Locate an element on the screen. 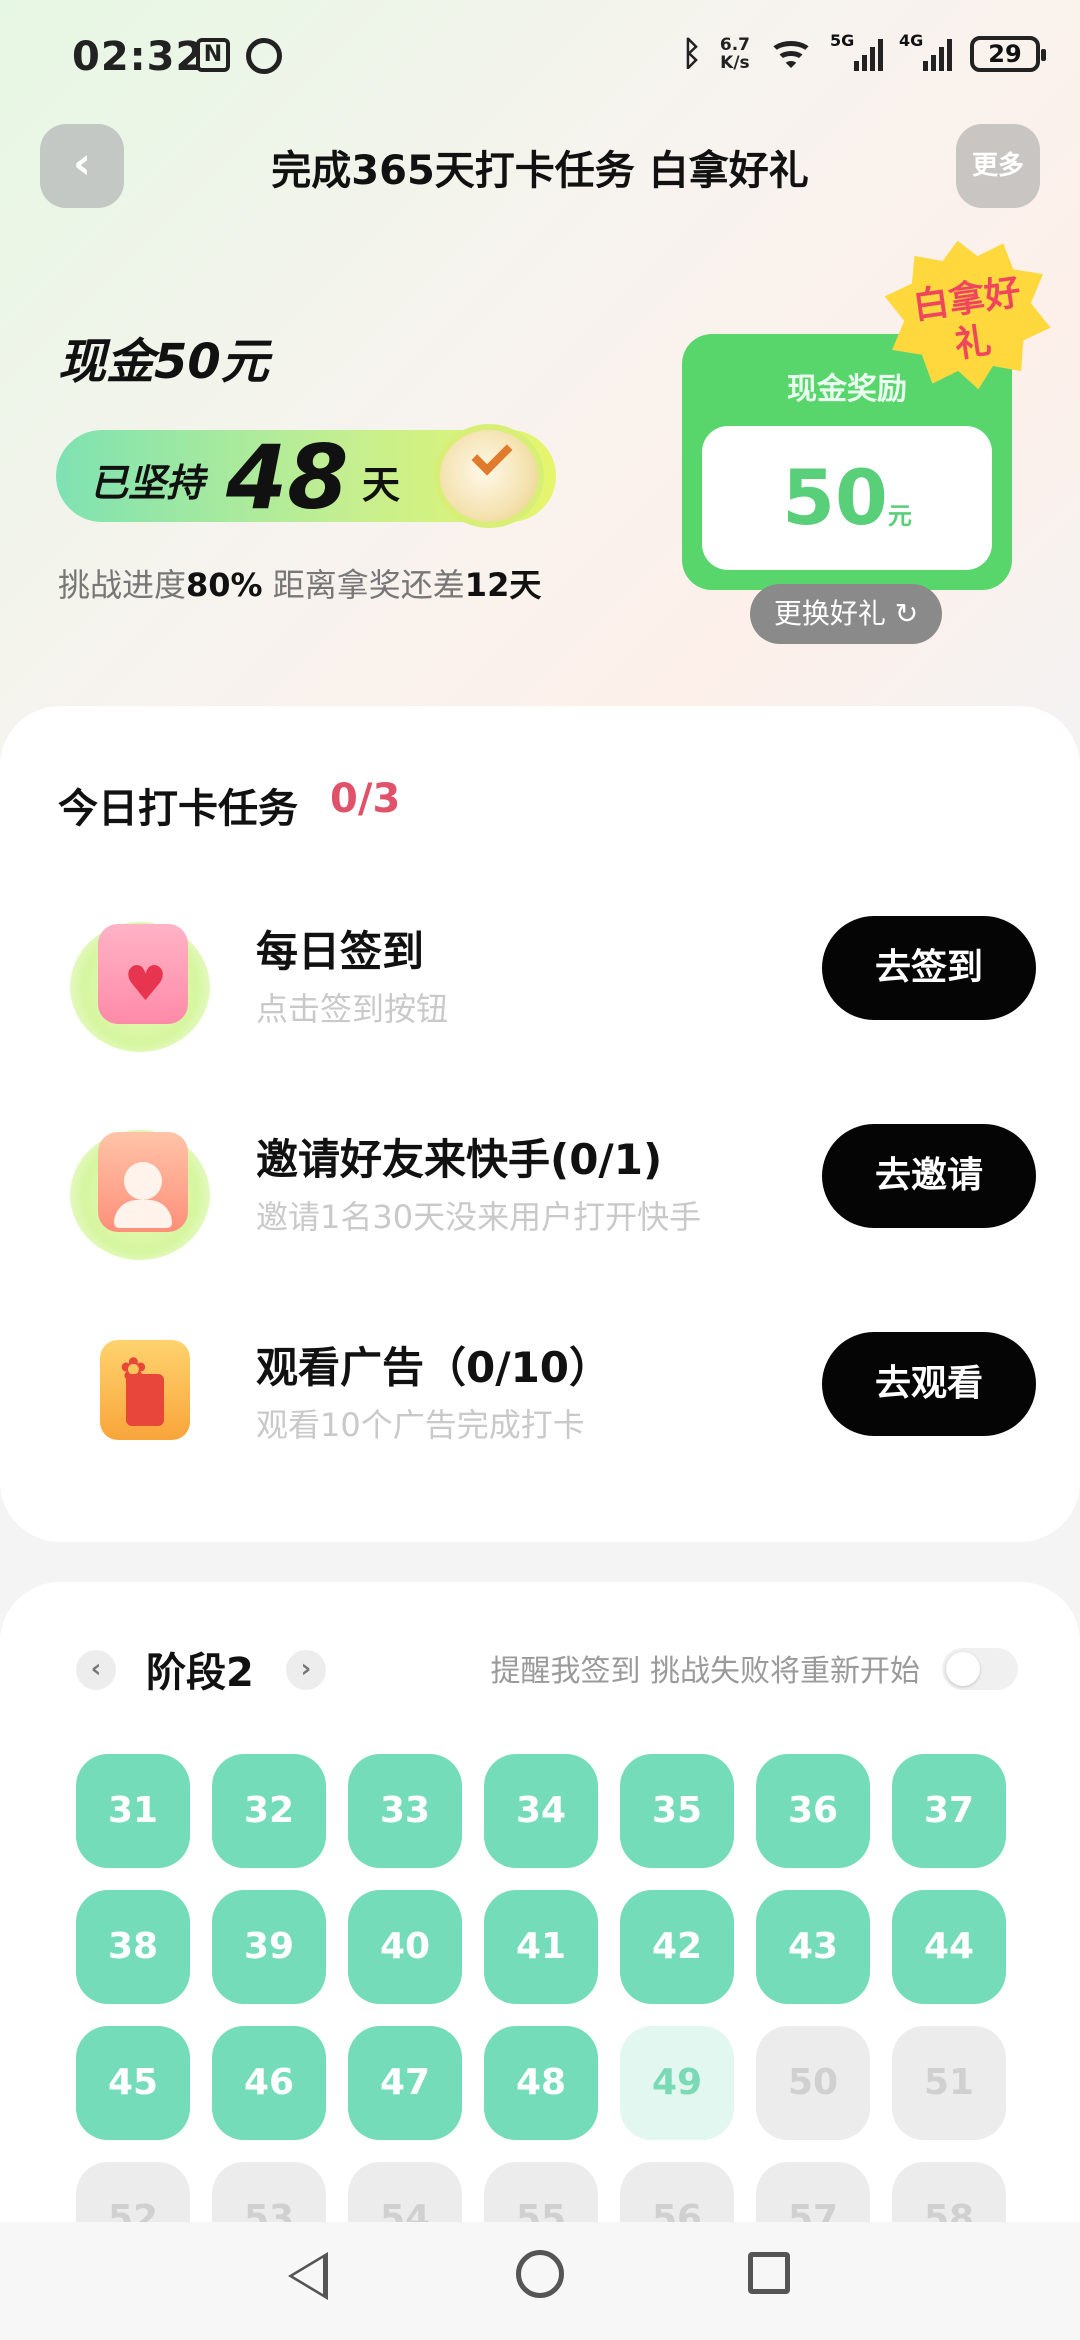 Image resolution: width=1080 pixels, height=2340 pixels. day-cell: 34 is located at coordinates (541, 1811).